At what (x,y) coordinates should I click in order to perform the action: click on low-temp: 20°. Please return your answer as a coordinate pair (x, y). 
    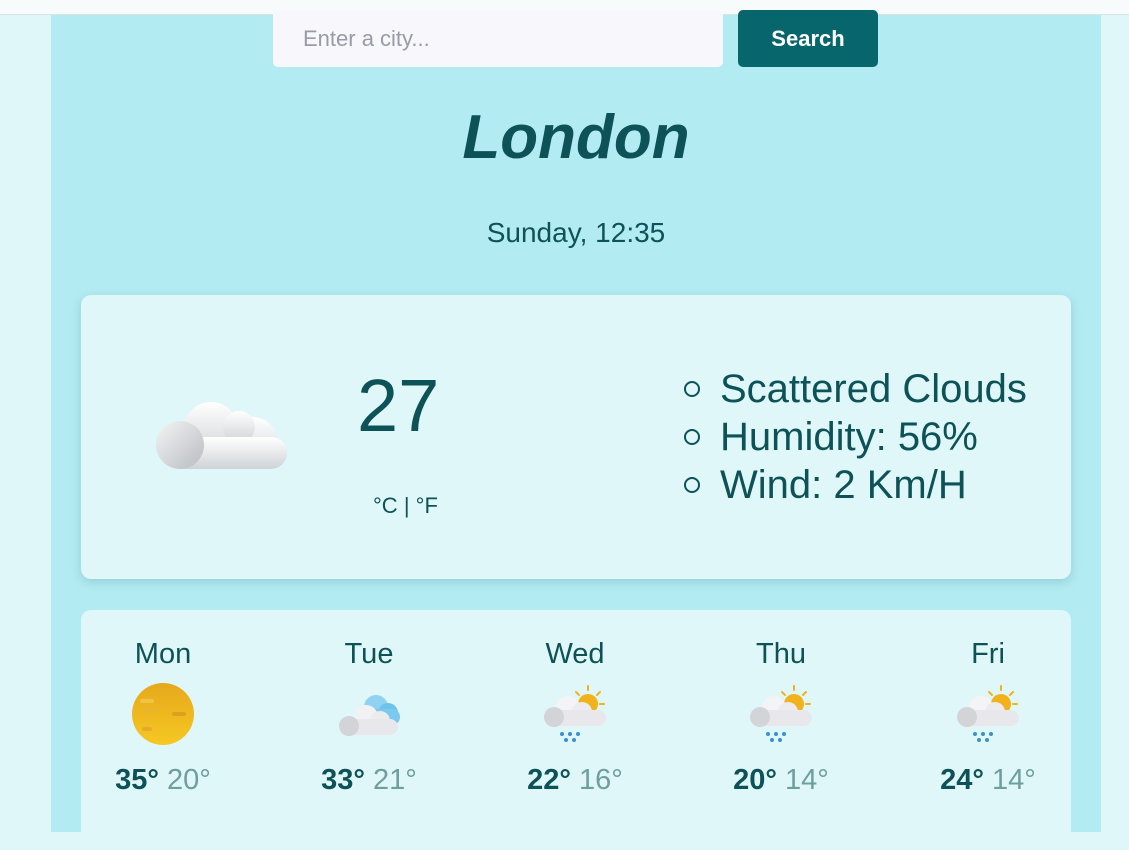
    Looking at the image, I should click on (189, 780).